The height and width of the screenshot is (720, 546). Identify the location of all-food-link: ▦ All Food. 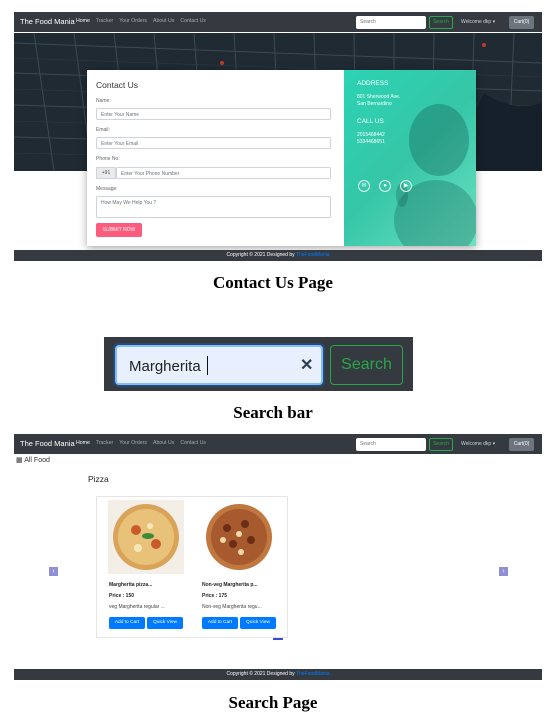
(33, 460).